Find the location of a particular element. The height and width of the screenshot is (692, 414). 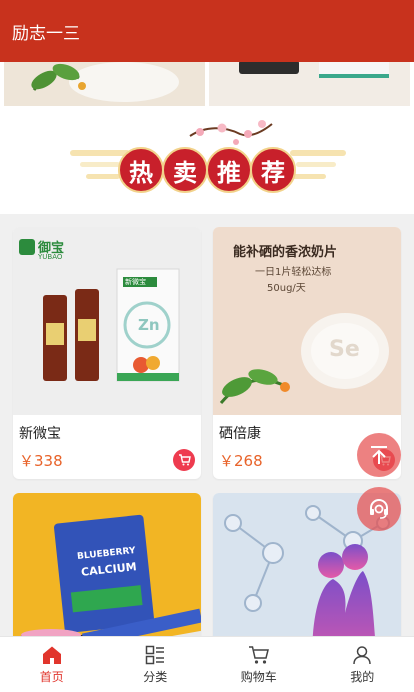

customer-service-icon is located at coordinates (379, 509).